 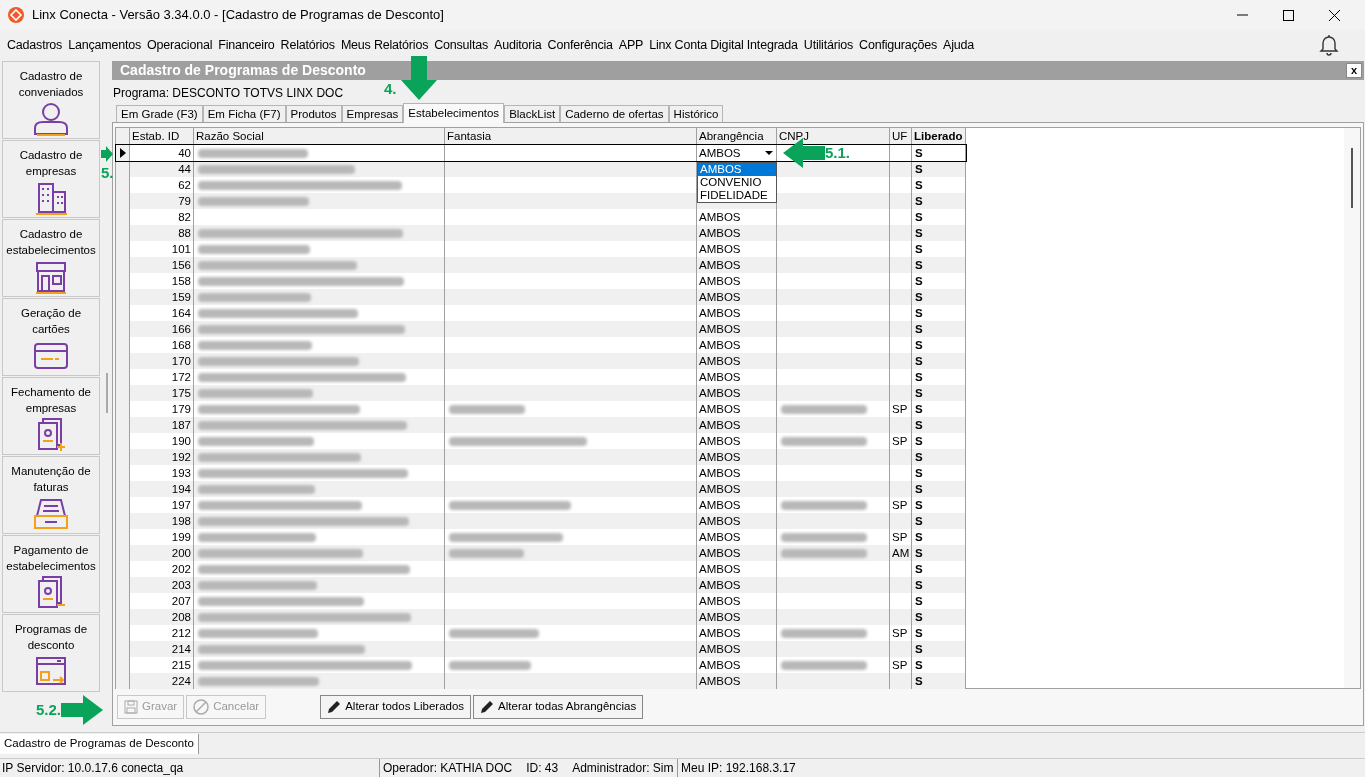 I want to click on annotation-label: 4., so click(x=390, y=88).